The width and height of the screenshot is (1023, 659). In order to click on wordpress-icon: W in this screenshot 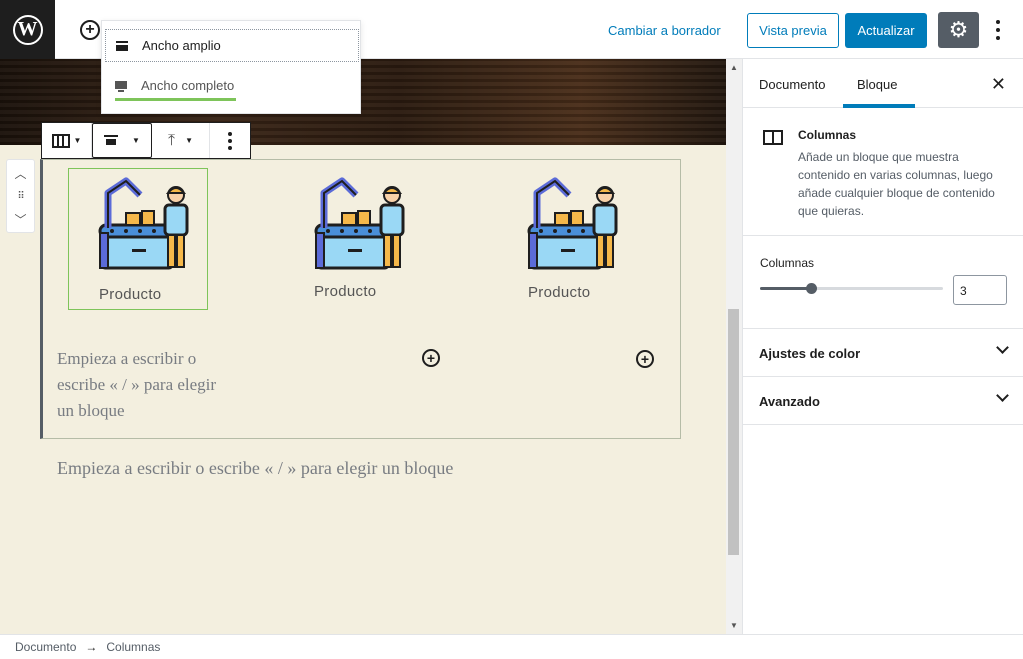, I will do `click(27, 29)`.